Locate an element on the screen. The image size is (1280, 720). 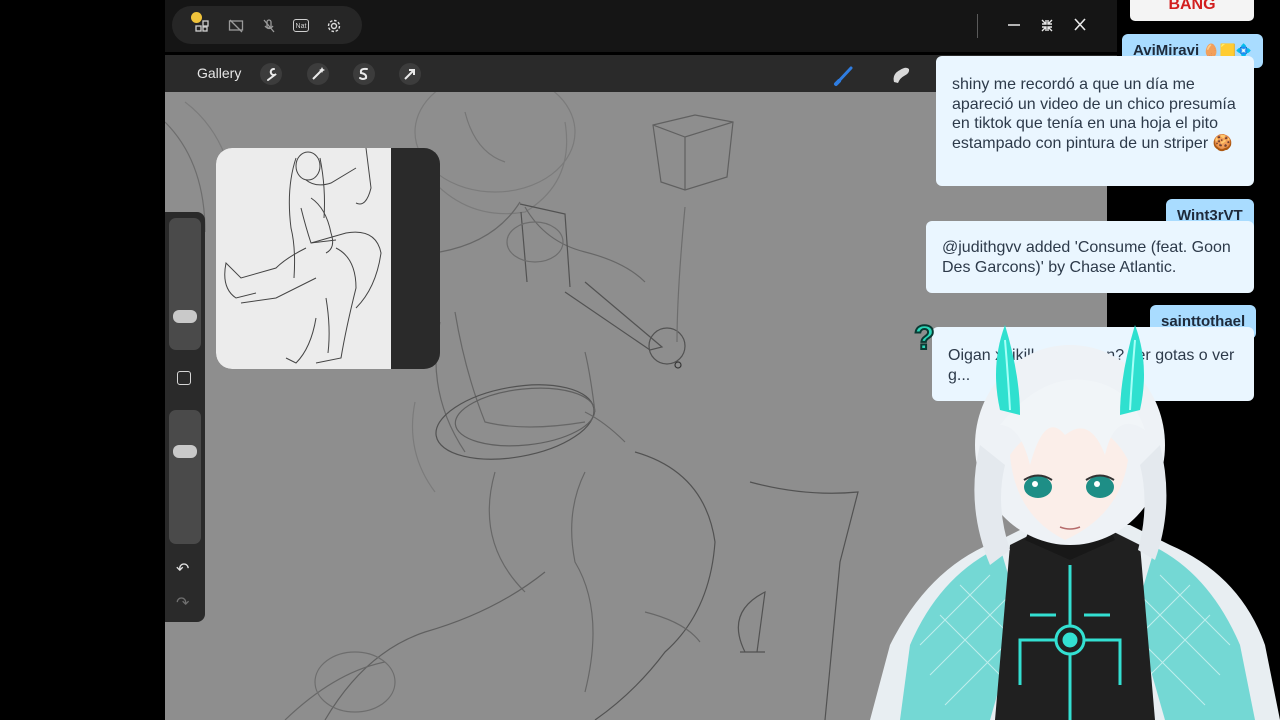
close-icon is located at coordinates (1080, 25).